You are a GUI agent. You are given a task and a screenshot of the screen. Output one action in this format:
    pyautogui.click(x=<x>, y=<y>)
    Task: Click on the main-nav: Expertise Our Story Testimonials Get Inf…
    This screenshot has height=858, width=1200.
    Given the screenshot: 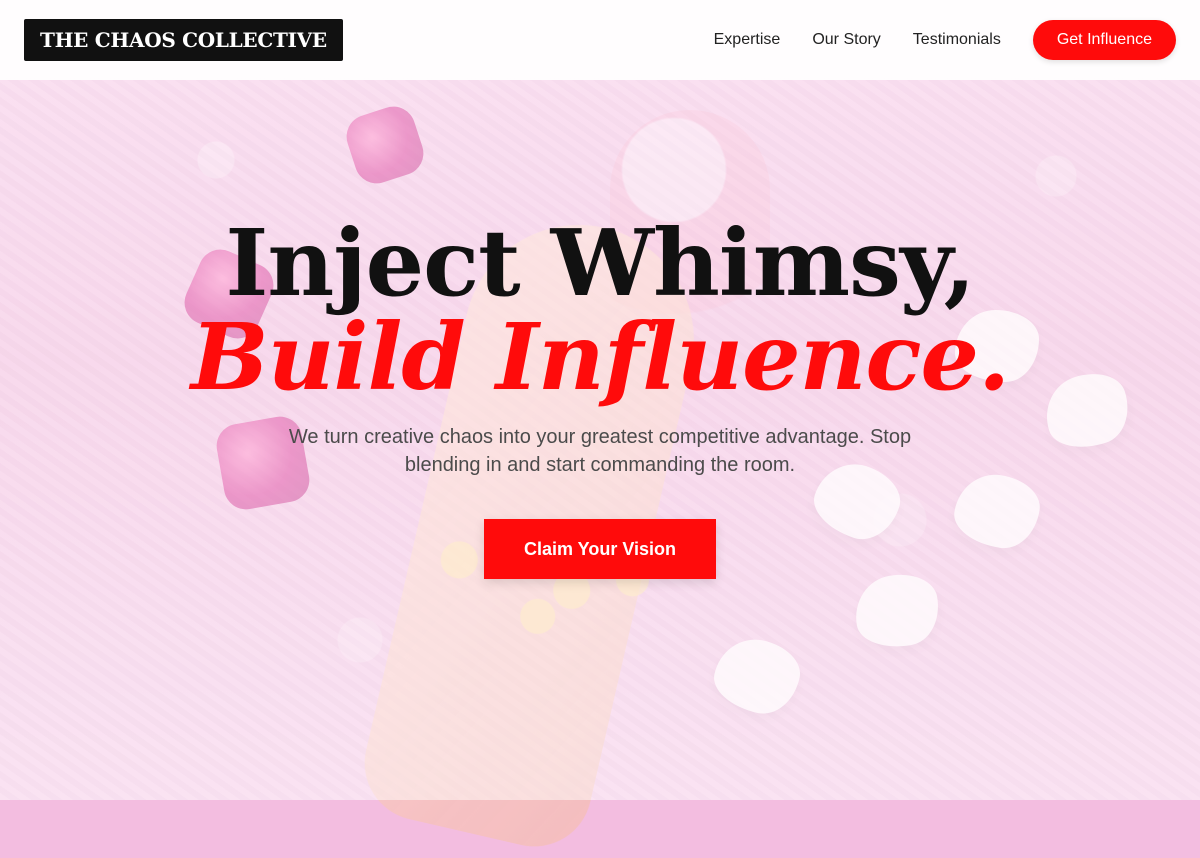 What is the action you would take?
    pyautogui.click(x=945, y=40)
    